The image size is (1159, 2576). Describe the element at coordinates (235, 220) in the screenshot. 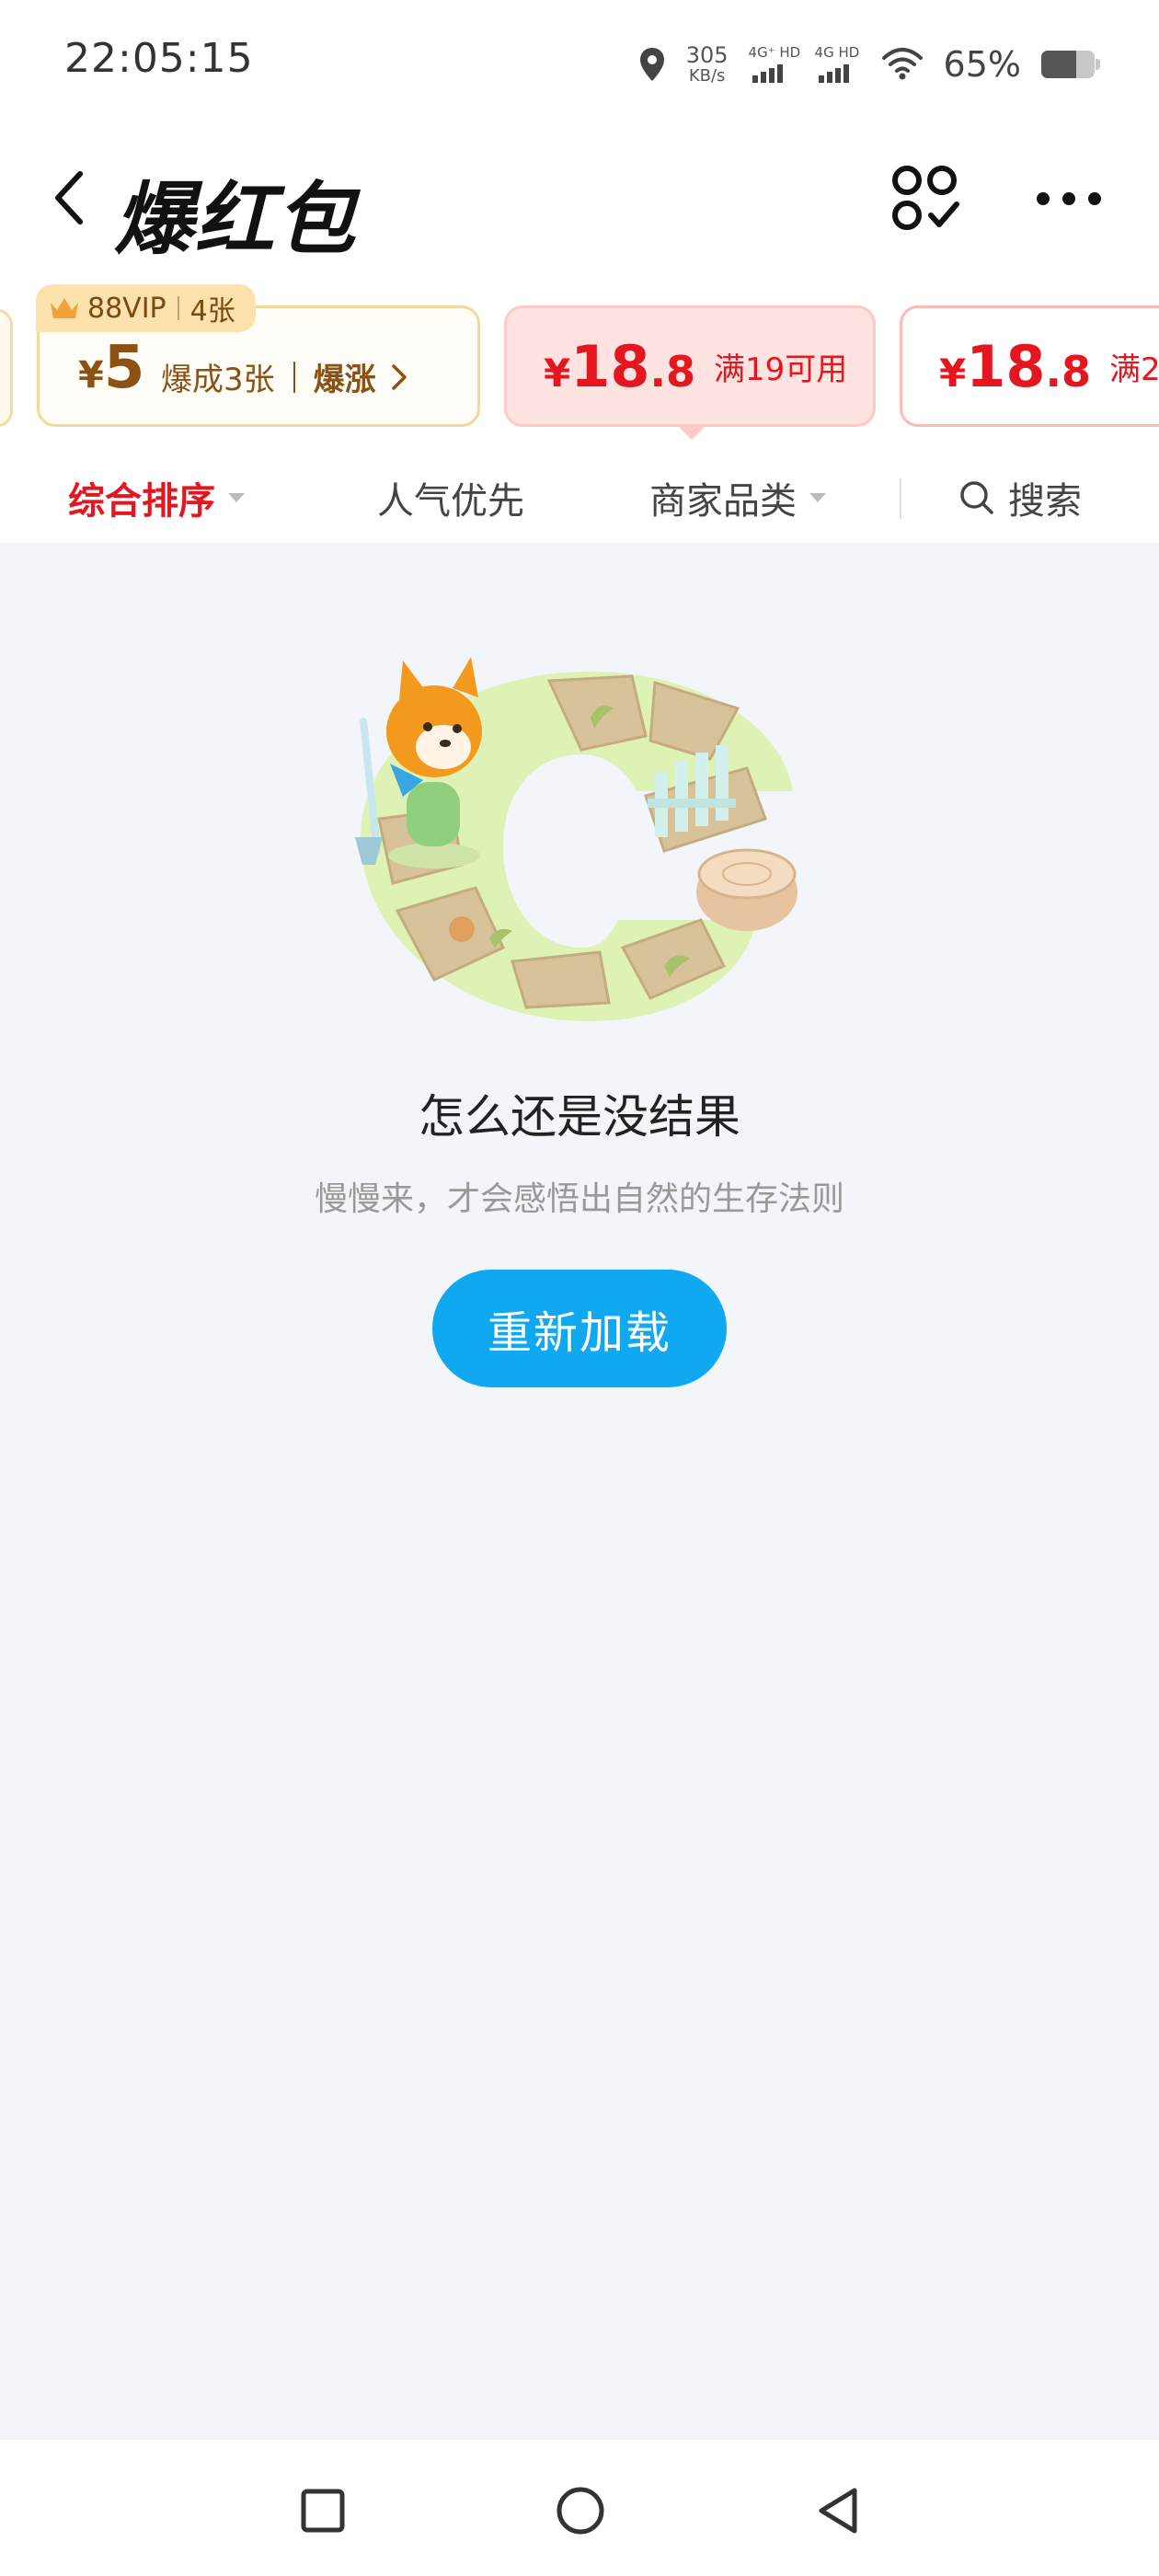

I see `page-title: 爆红包` at that location.